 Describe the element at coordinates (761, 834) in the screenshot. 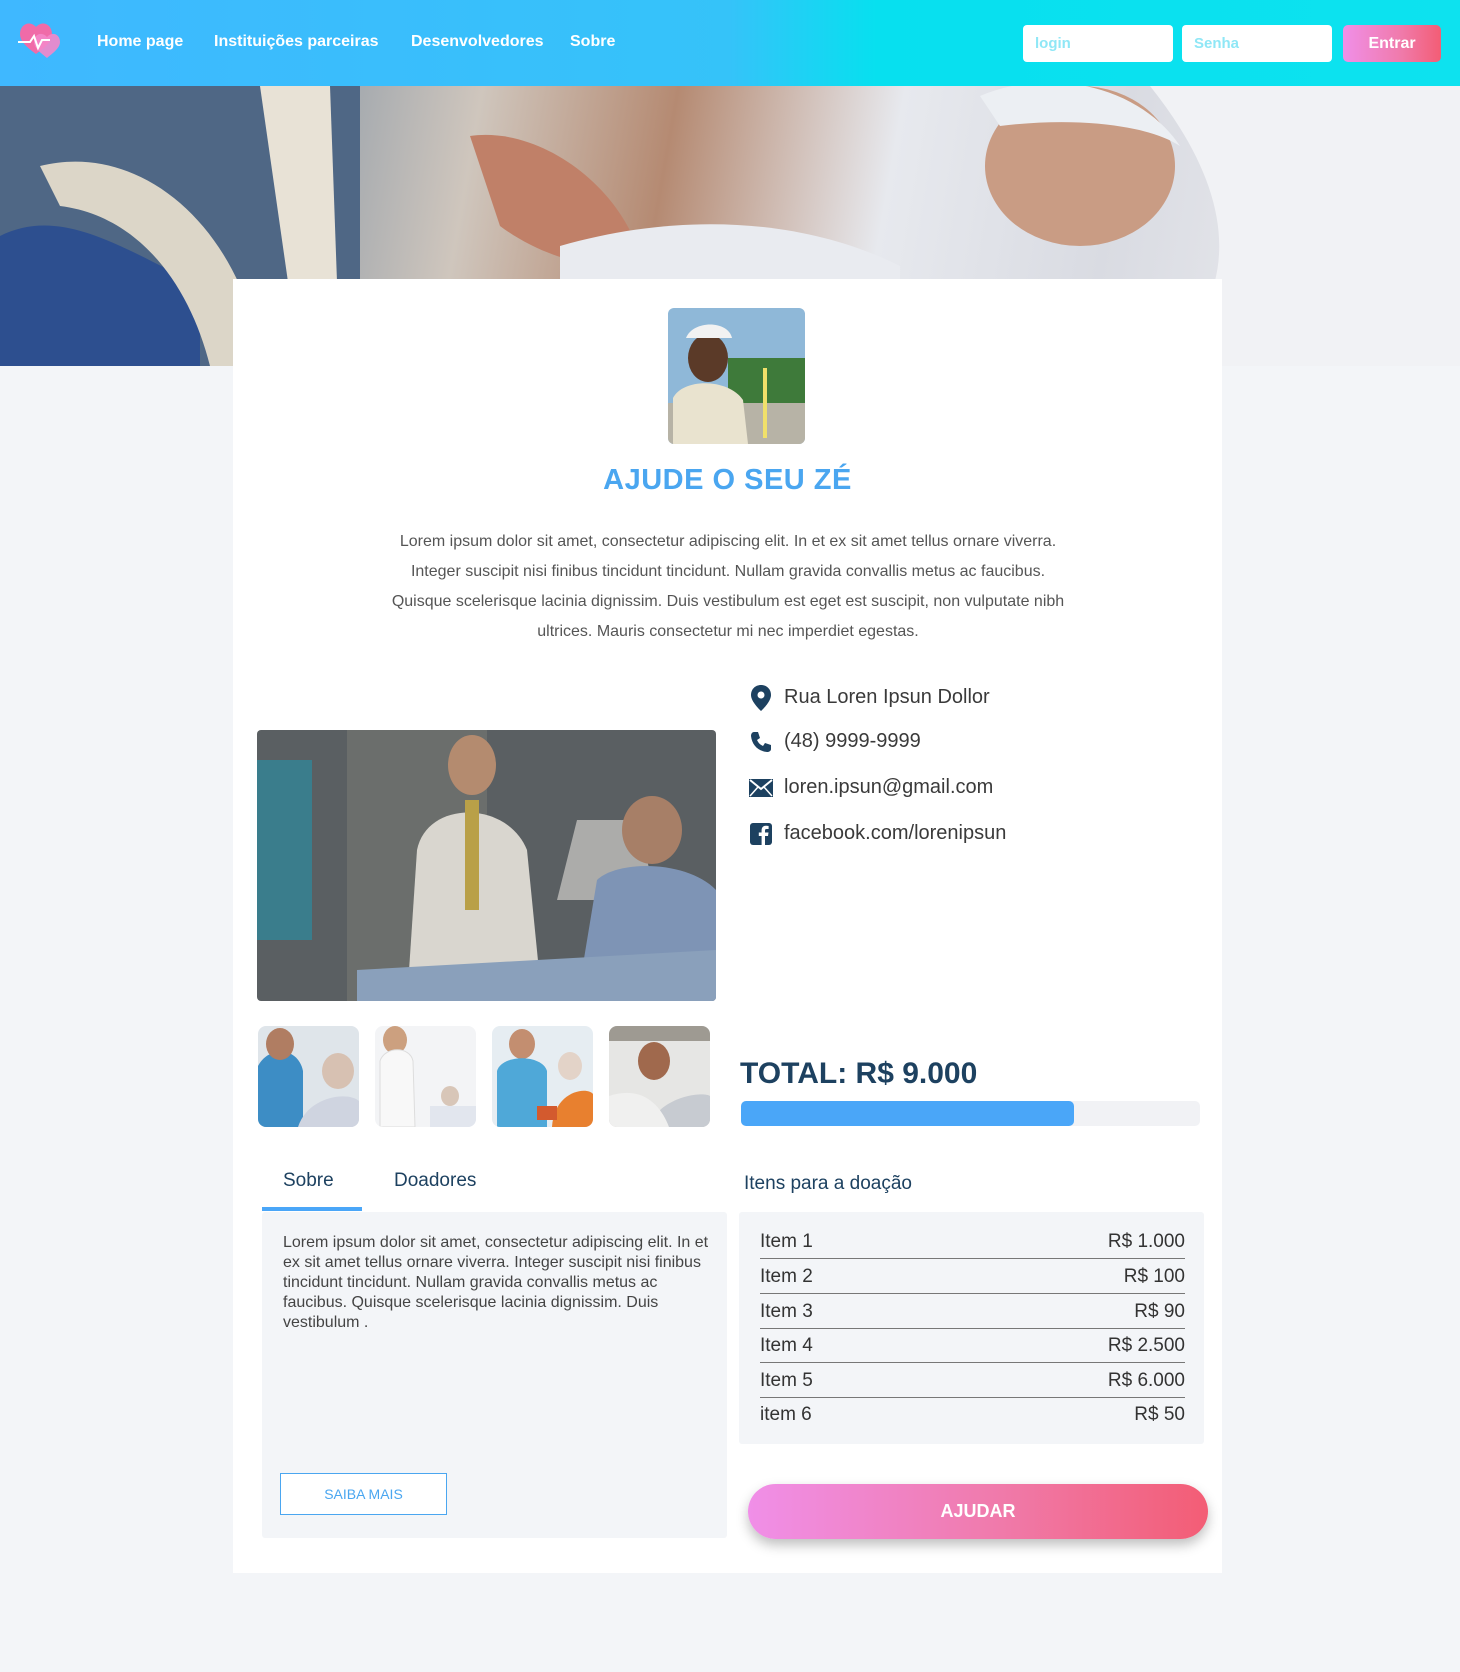

I see `facebook-icon` at that location.